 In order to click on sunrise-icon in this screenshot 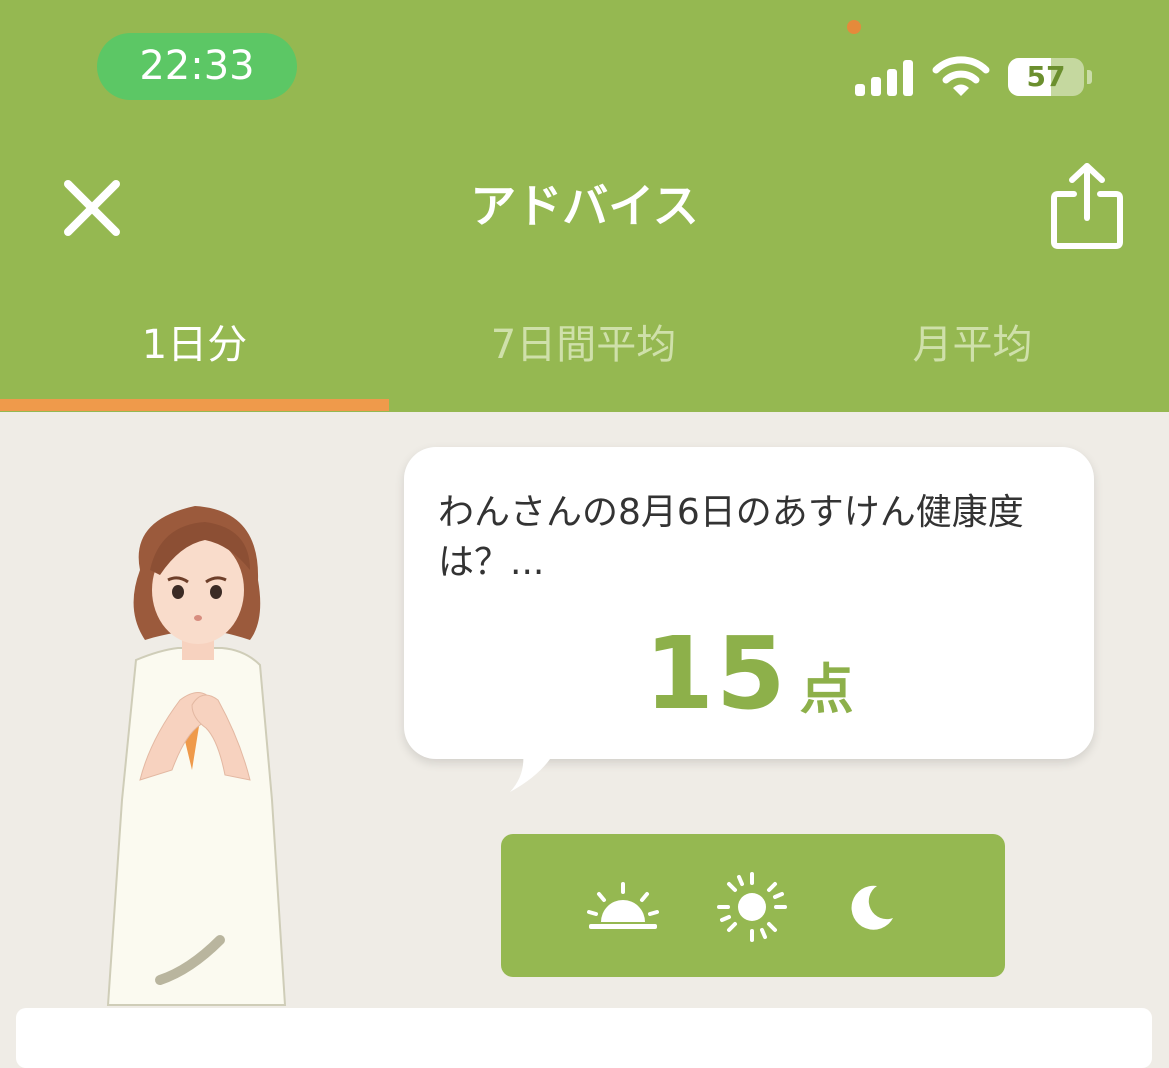, I will do `click(623, 906)`.